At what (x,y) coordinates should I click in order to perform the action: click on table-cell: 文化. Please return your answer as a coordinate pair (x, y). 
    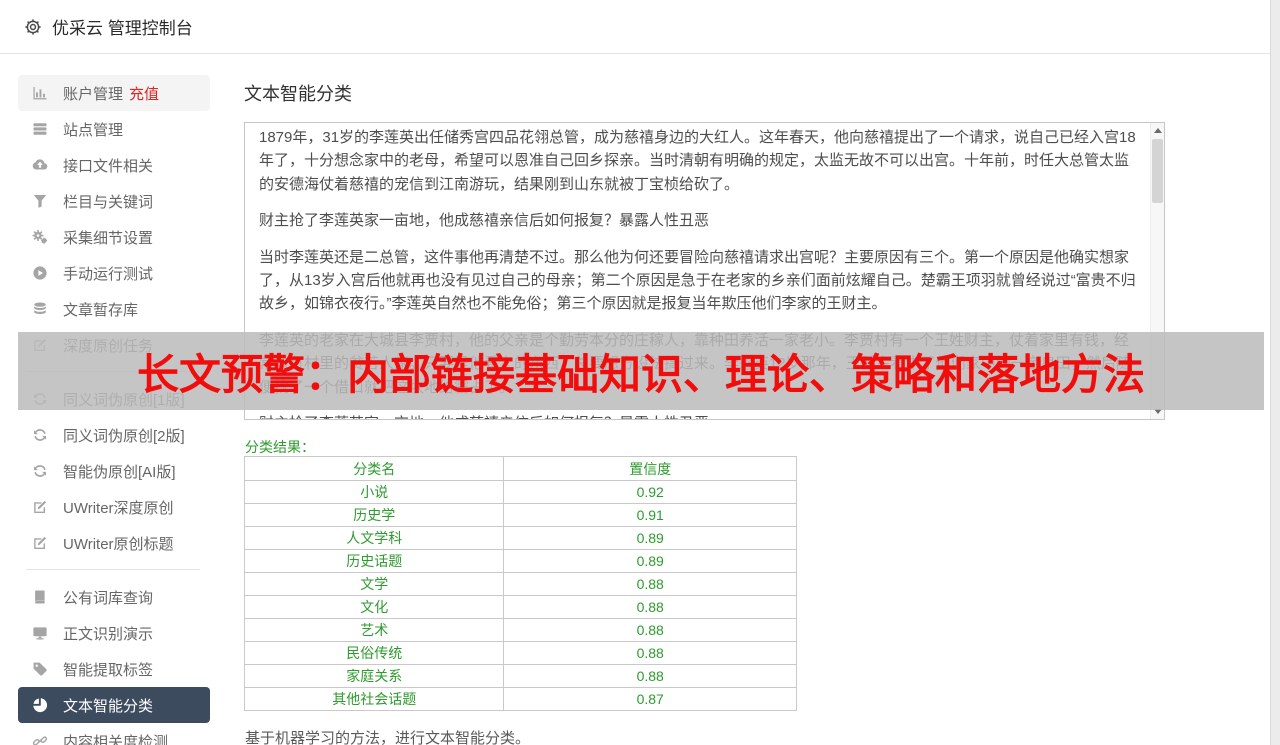
    Looking at the image, I should click on (374, 607).